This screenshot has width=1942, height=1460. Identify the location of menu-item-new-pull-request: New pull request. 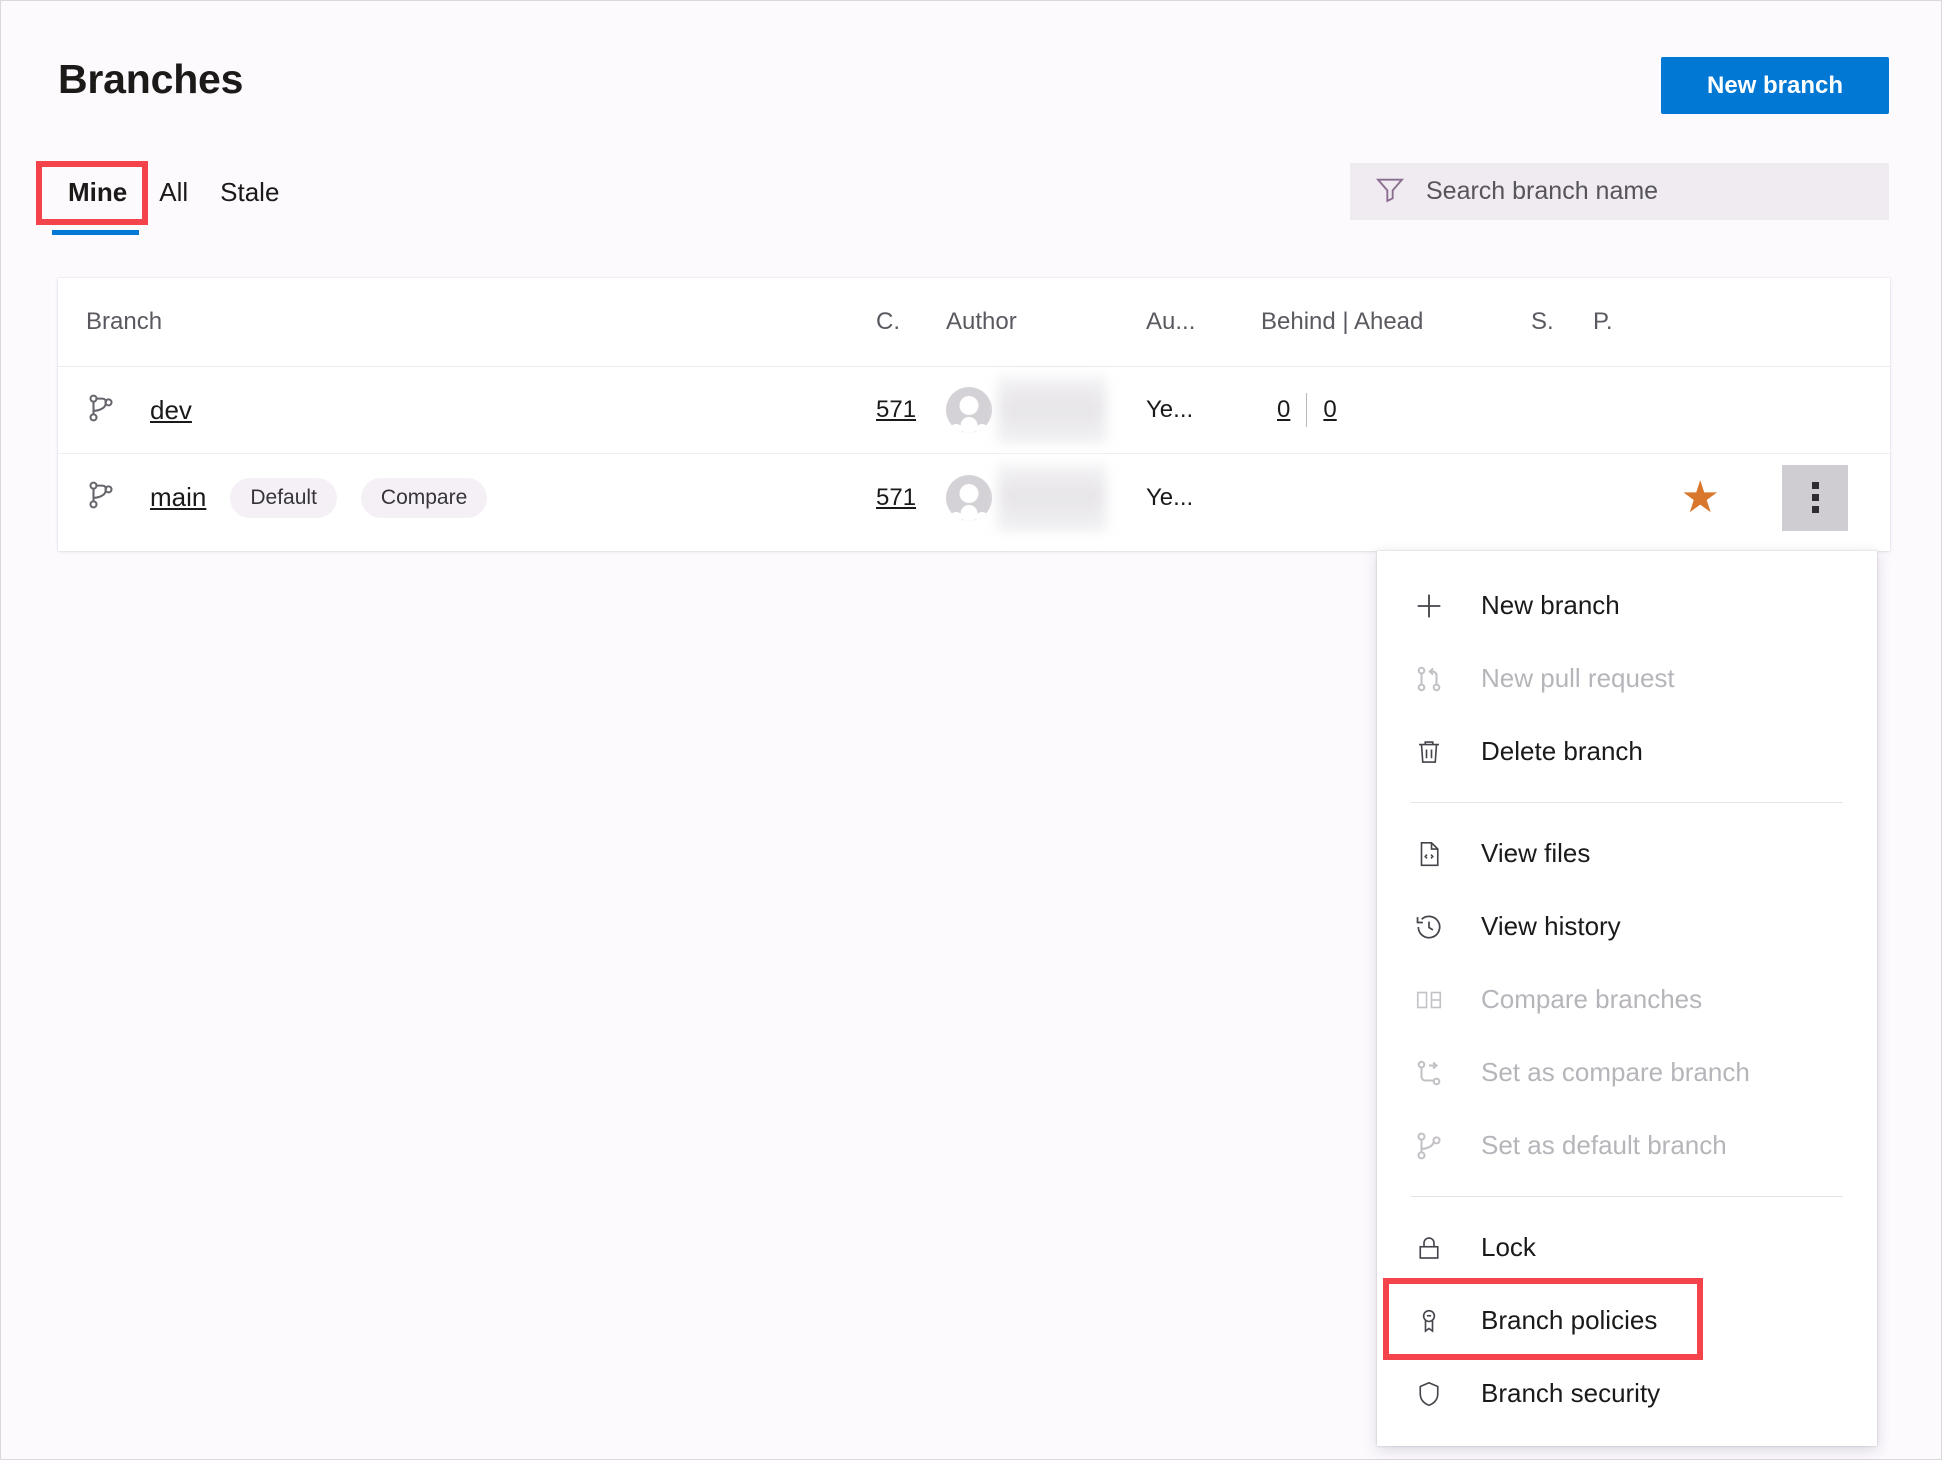
(1627, 678).